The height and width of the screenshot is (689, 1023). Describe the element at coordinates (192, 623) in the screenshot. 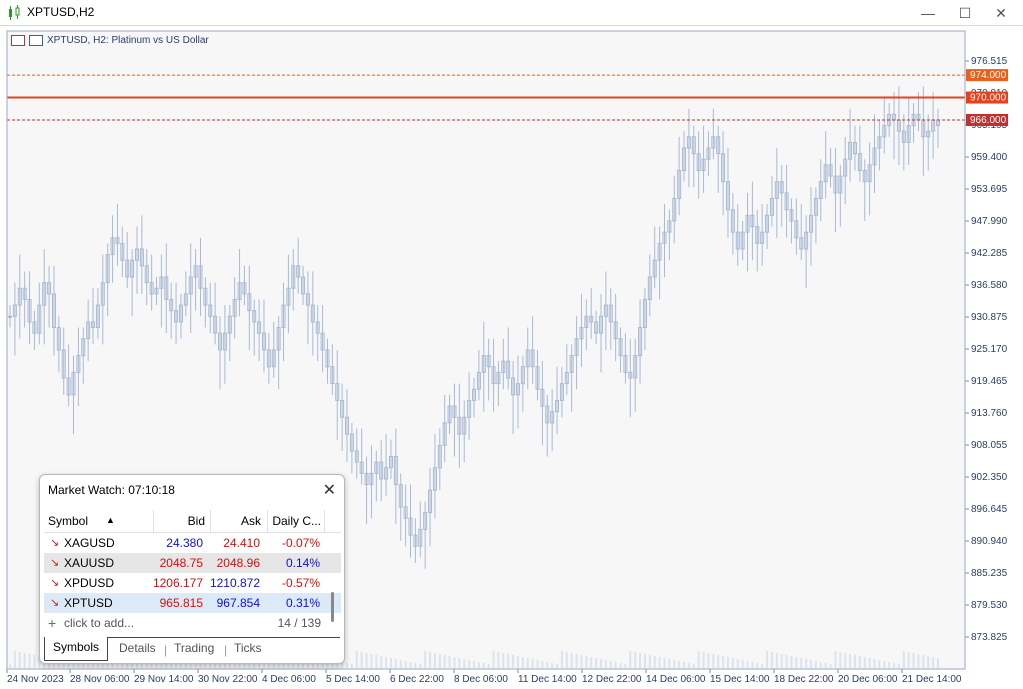

I see `add-symbol-row: + click to add... 14 / 139` at that location.